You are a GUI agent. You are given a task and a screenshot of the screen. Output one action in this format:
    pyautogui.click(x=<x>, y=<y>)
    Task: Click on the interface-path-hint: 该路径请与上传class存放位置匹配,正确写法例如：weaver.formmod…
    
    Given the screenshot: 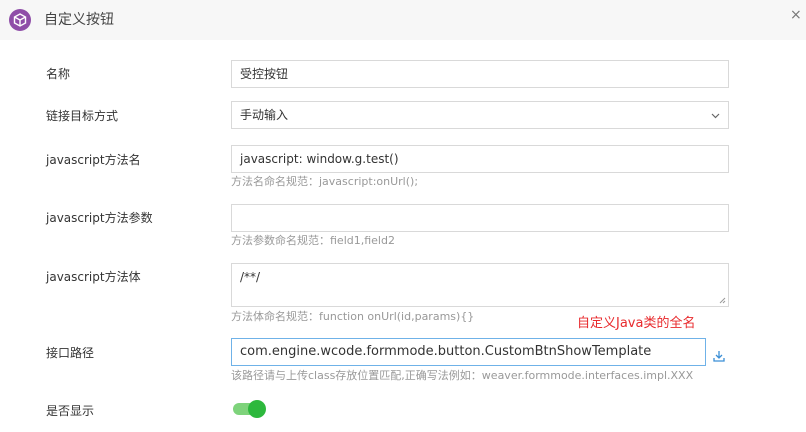 What is the action you would take?
    pyautogui.click(x=462, y=375)
    